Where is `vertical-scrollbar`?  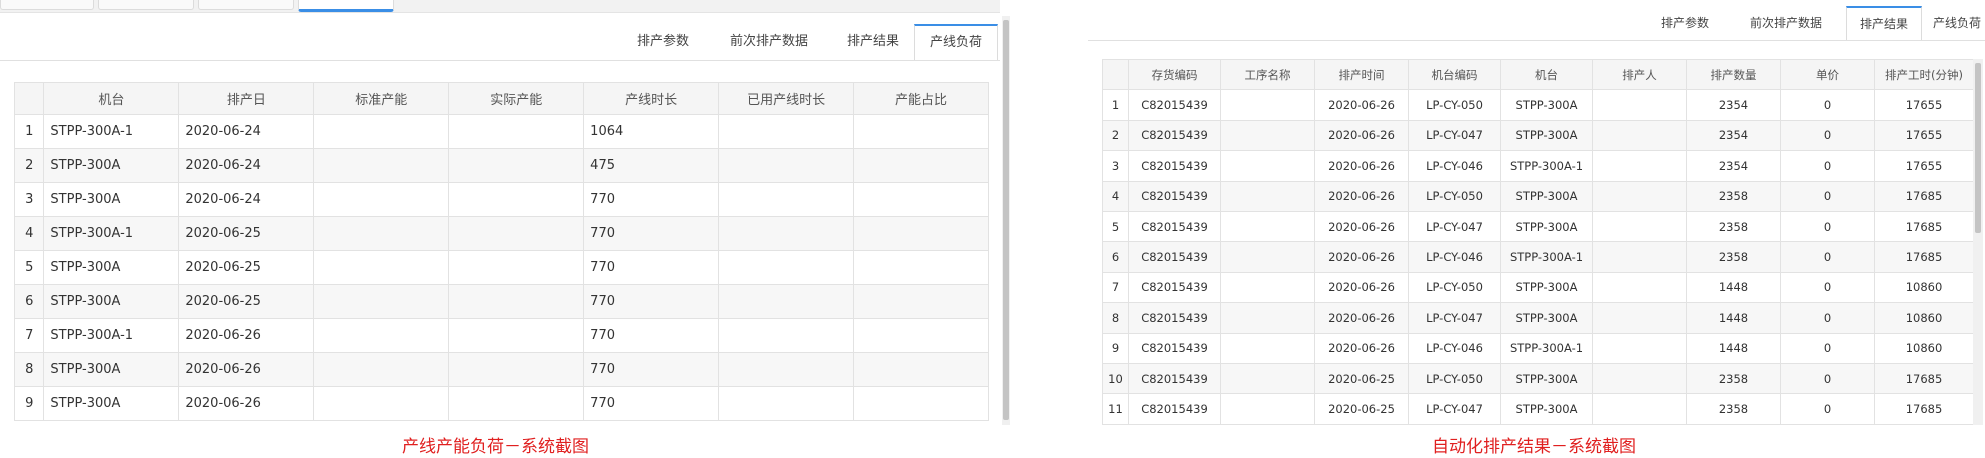
vertical-scrollbar is located at coordinates (1006, 220).